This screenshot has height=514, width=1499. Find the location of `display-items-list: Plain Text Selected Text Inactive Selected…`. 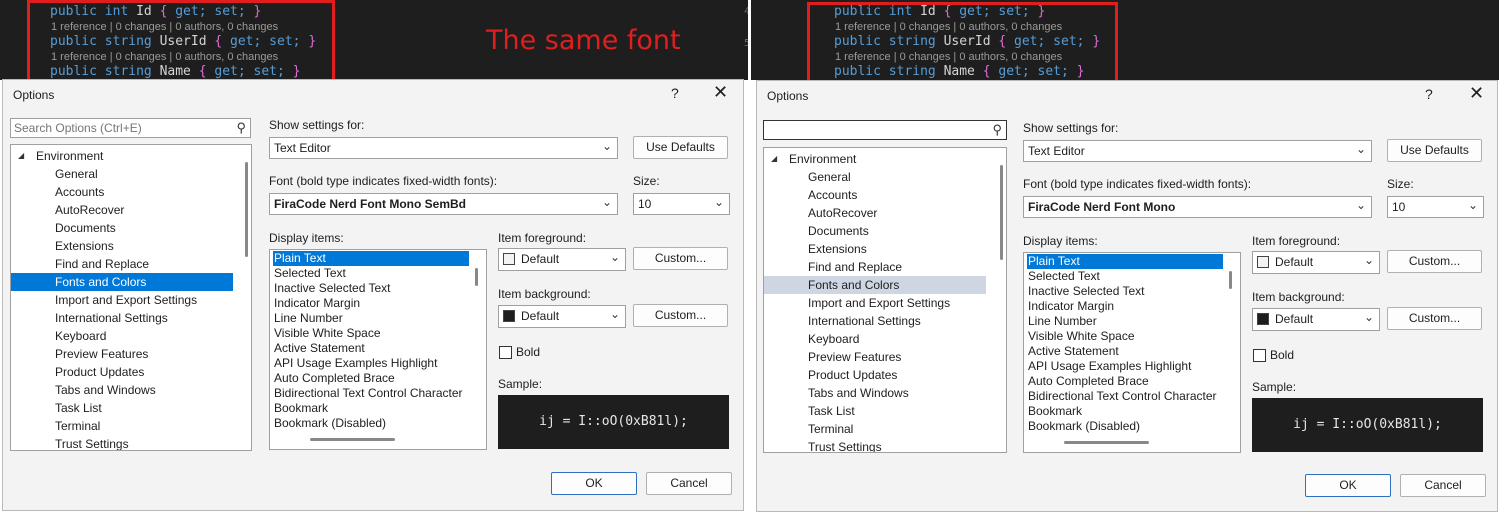

display-items-list: Plain Text Selected Text Inactive Selected… is located at coordinates (1132, 352).